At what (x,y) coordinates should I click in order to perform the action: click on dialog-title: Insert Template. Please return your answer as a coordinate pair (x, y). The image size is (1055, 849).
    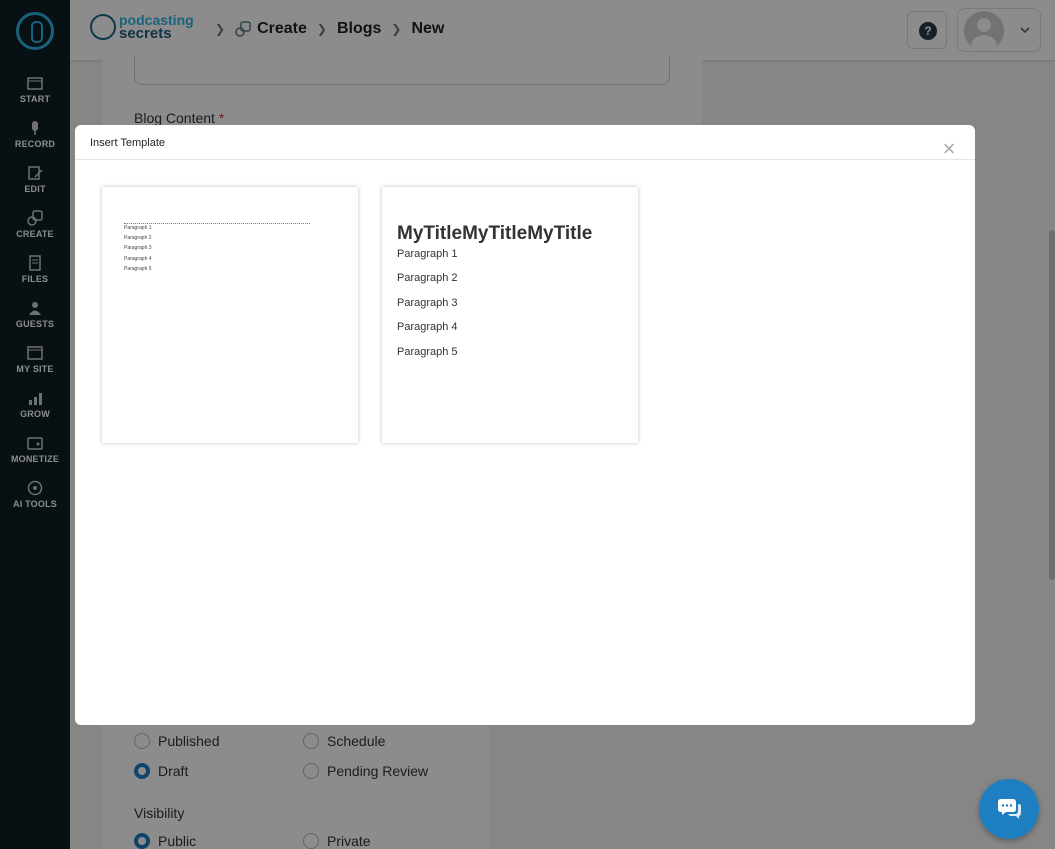
    Looking at the image, I should click on (128, 143).